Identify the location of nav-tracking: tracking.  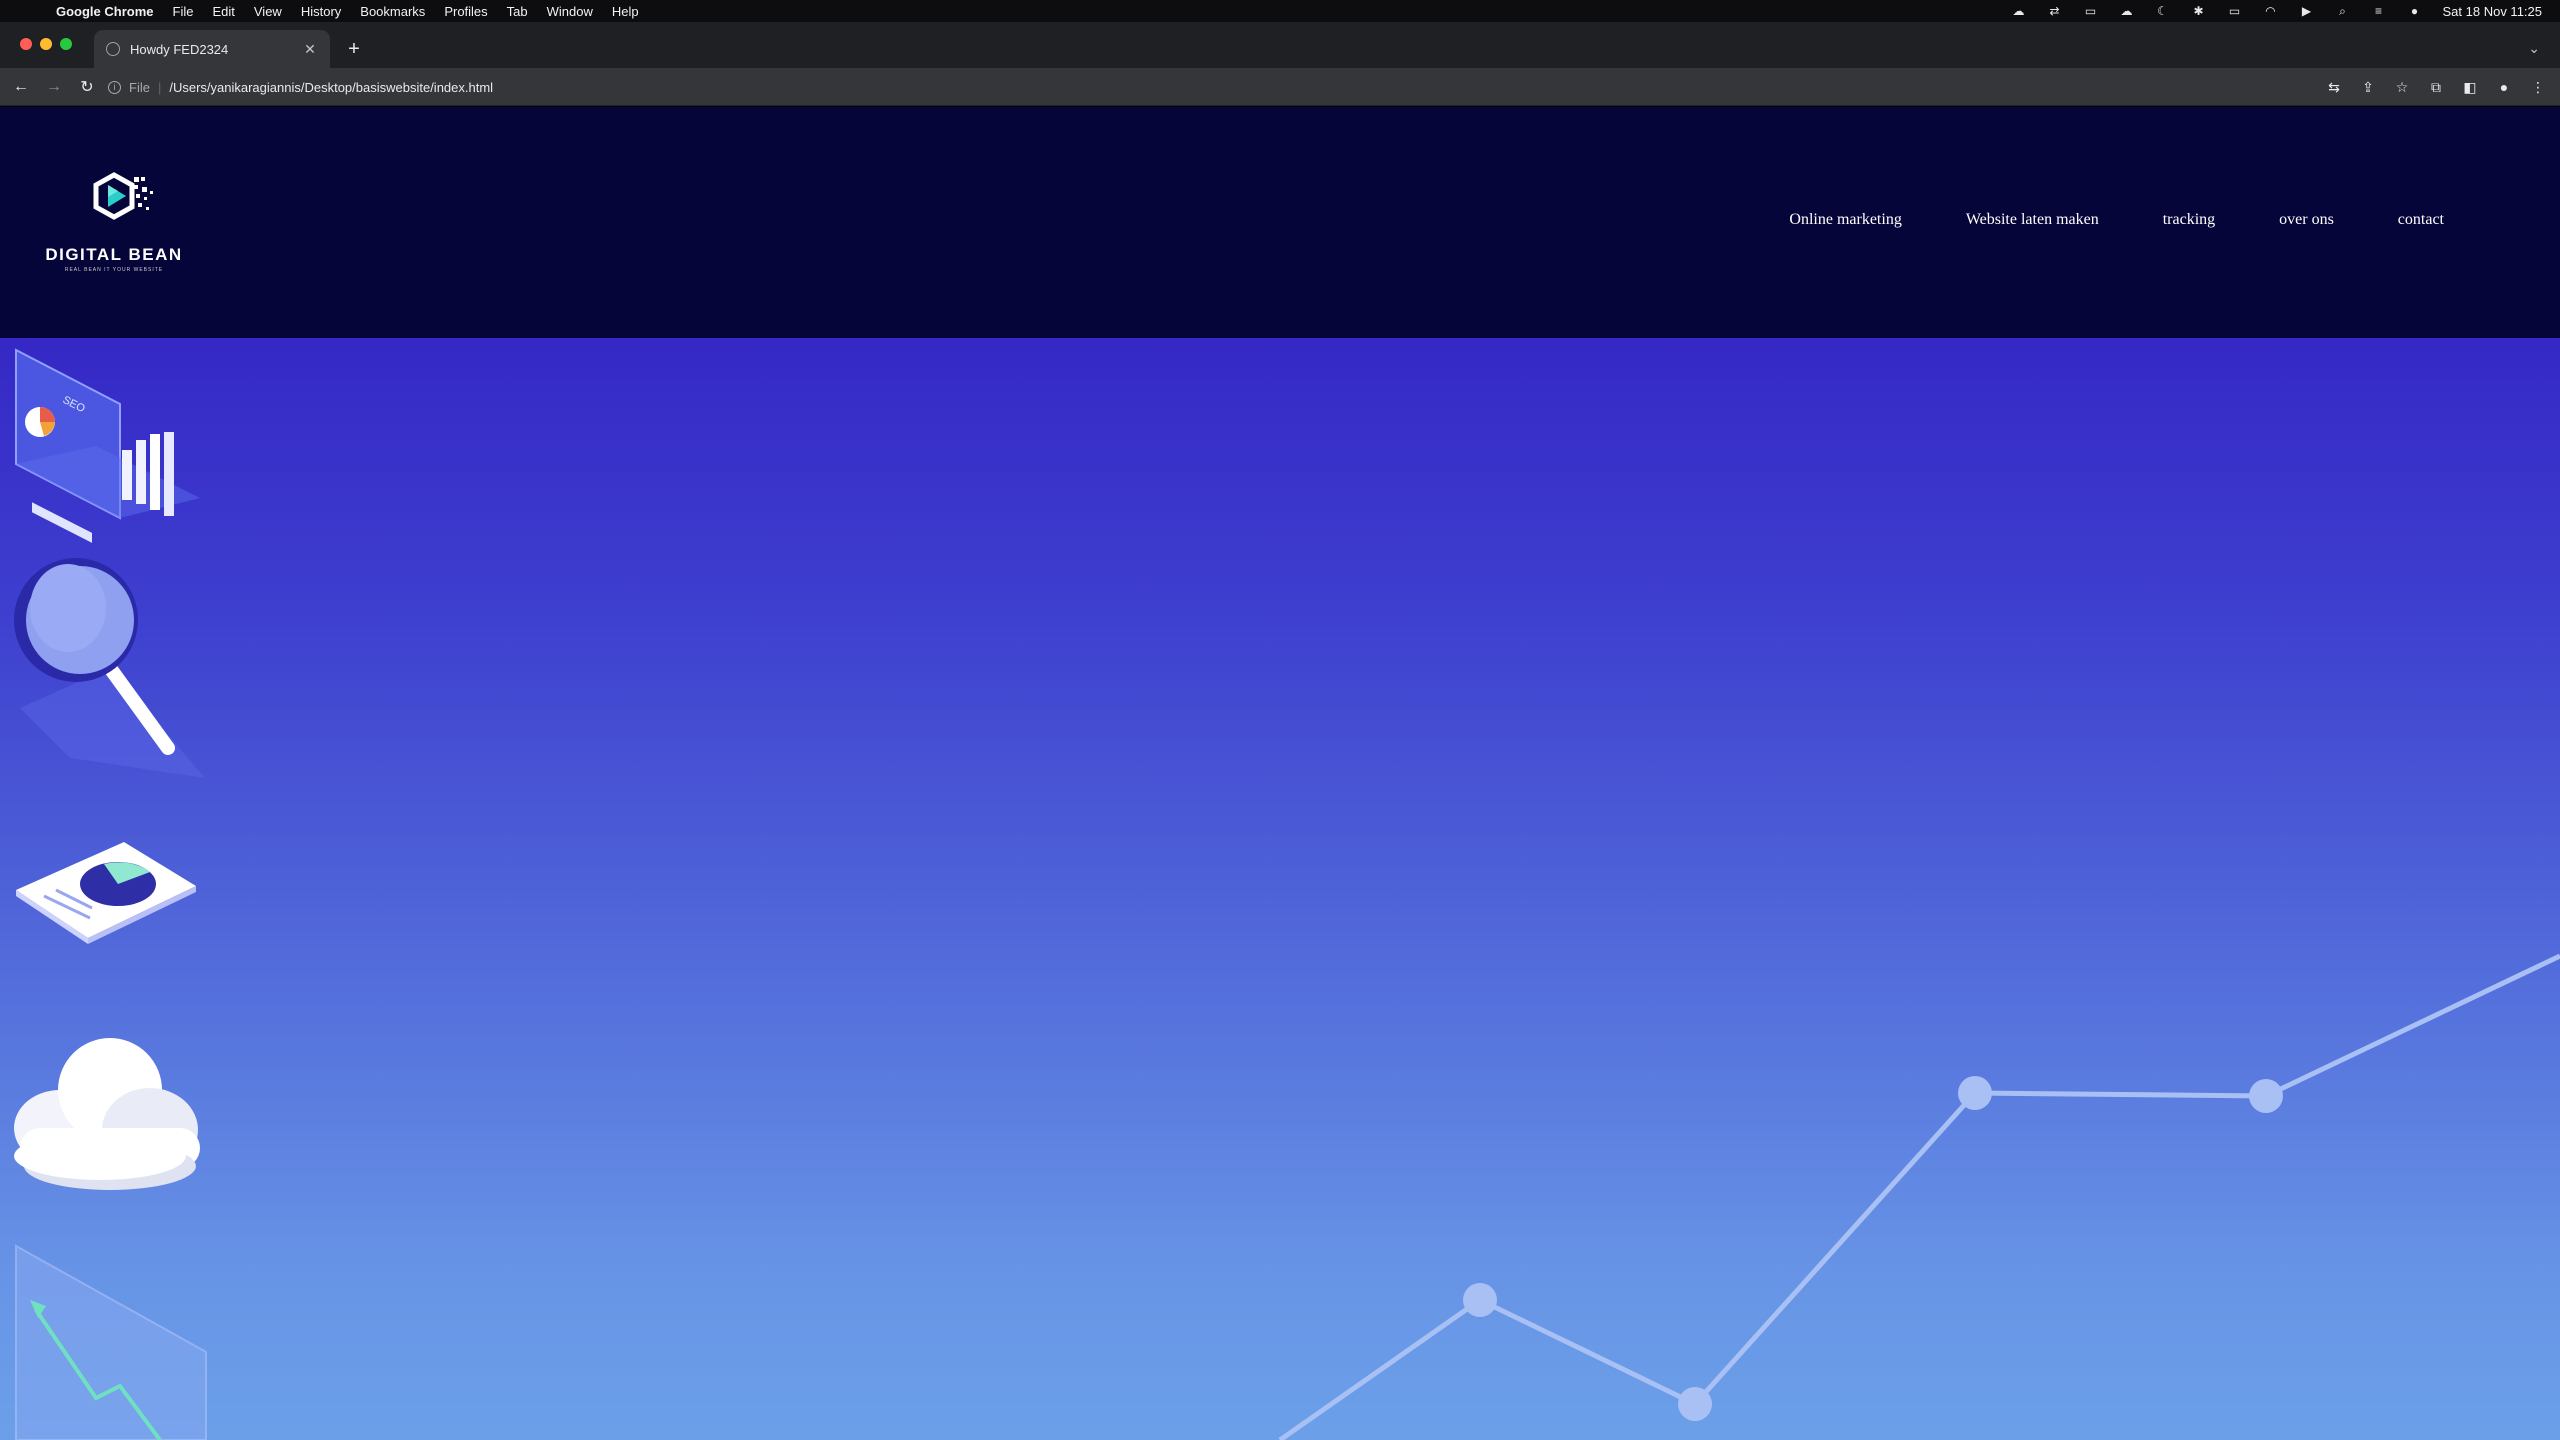
(2189, 220).